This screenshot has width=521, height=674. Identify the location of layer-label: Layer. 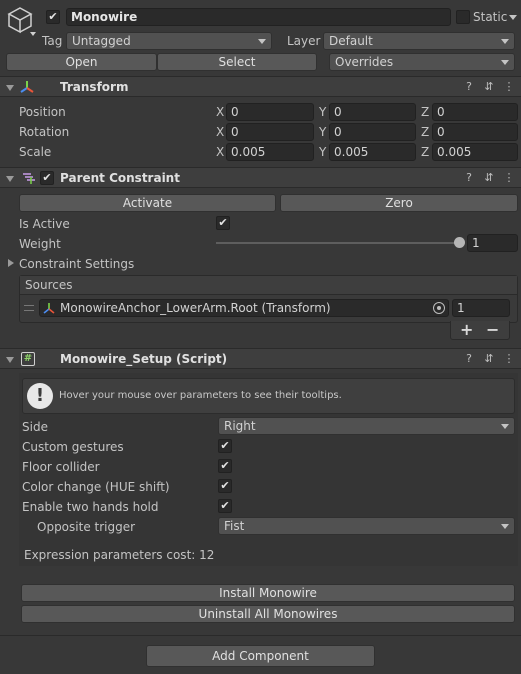
(304, 41).